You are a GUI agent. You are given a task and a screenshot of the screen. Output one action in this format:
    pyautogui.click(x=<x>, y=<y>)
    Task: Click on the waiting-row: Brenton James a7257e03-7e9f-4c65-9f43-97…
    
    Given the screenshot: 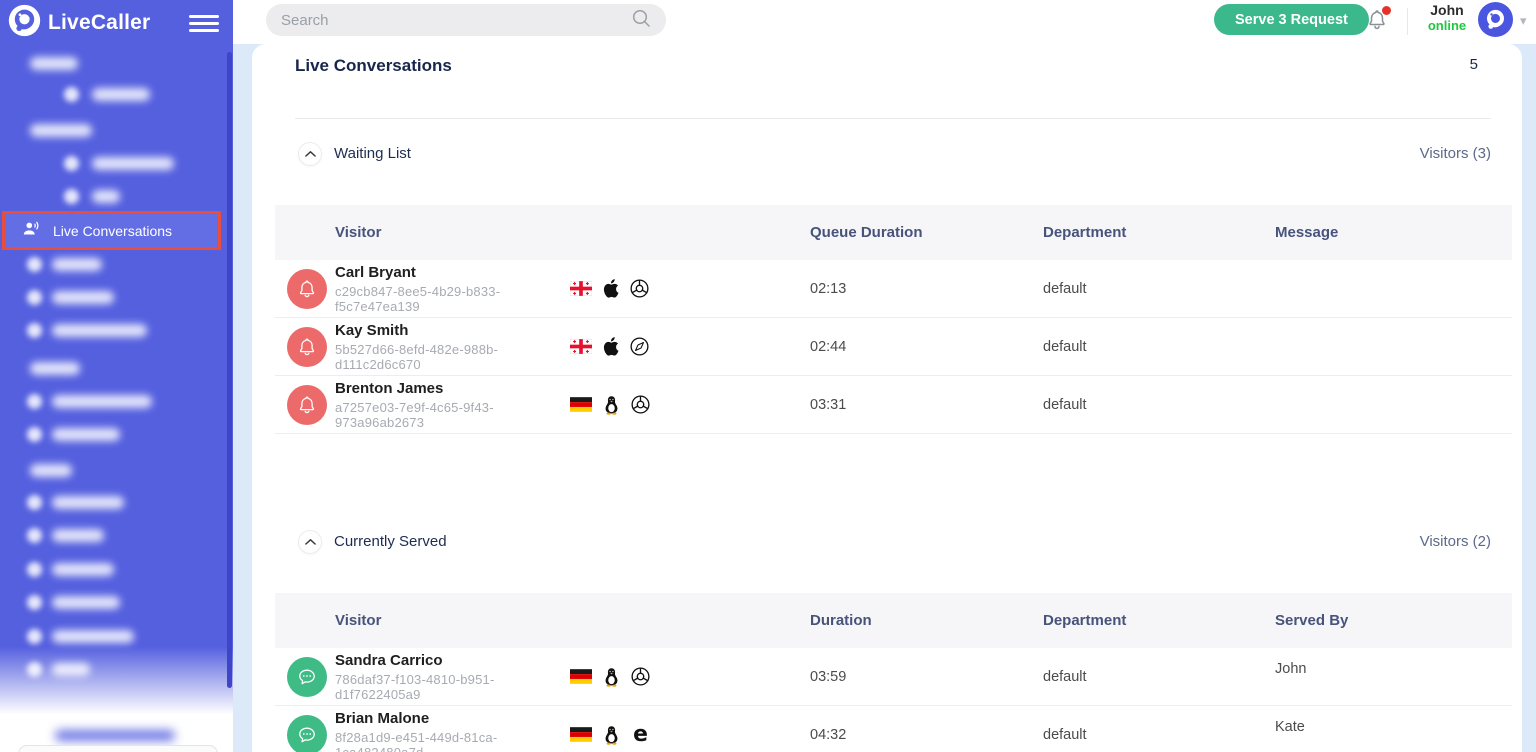 What is the action you would take?
    pyautogui.click(x=893, y=405)
    